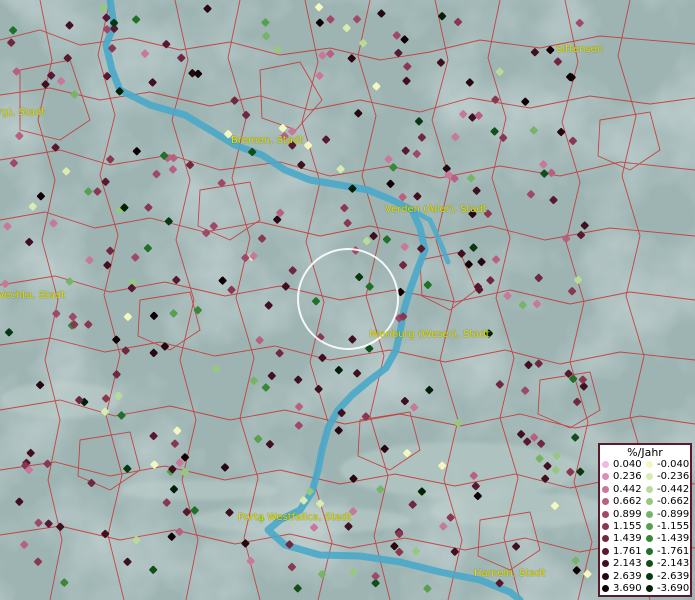 The image size is (695, 600). What do you see at coordinates (429, 334) in the screenshot?
I see `city-label-nienburg: Nienburg (Weser), Stadt` at bounding box center [429, 334].